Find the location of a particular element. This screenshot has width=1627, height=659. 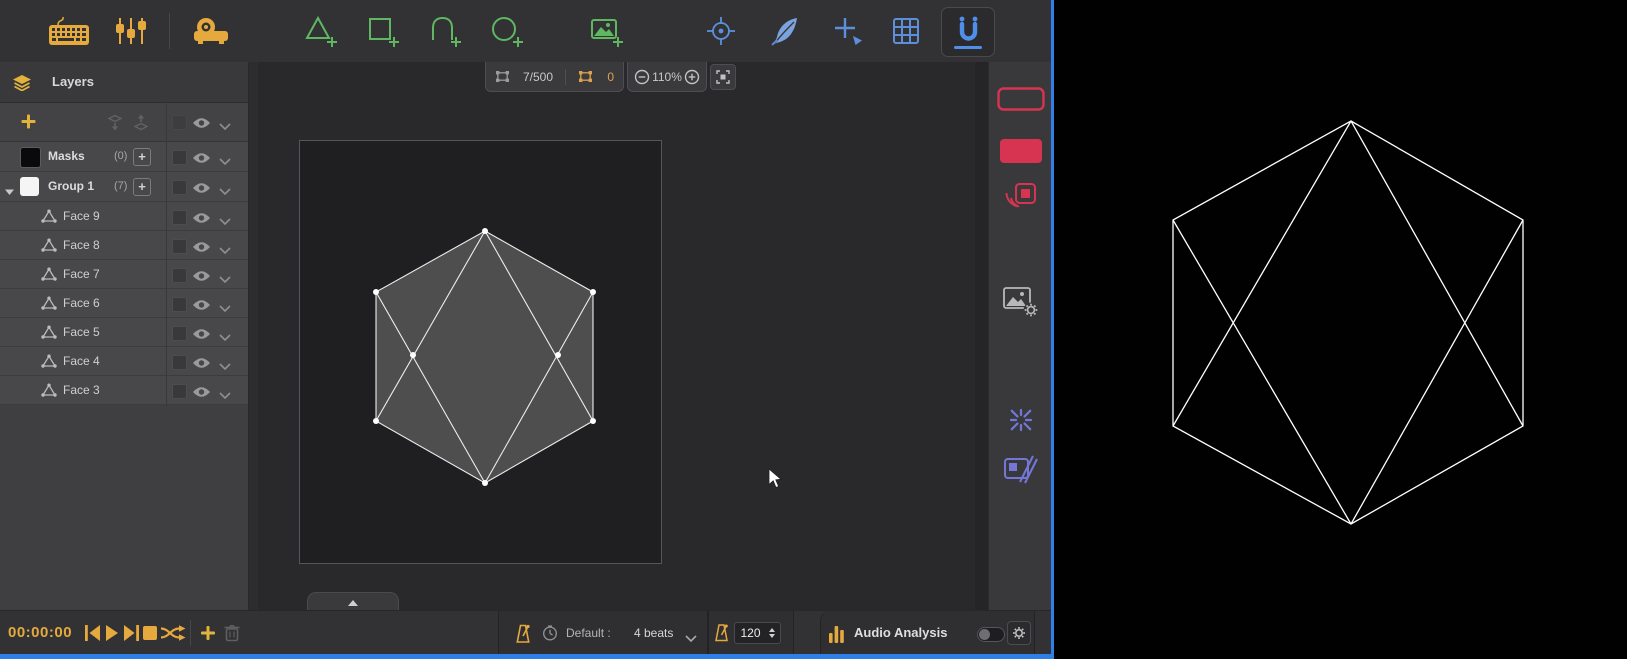

freehand-pen-button is located at coordinates (785, 31).